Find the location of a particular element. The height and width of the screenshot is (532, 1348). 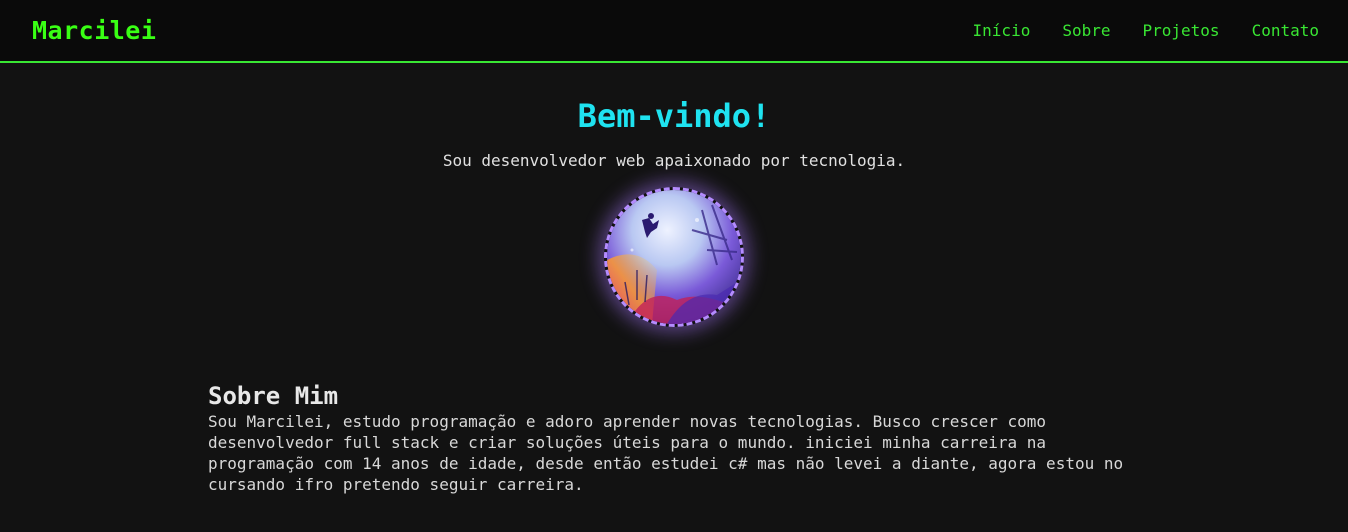

nav-link-inicio: Início is located at coordinates (1002, 30).